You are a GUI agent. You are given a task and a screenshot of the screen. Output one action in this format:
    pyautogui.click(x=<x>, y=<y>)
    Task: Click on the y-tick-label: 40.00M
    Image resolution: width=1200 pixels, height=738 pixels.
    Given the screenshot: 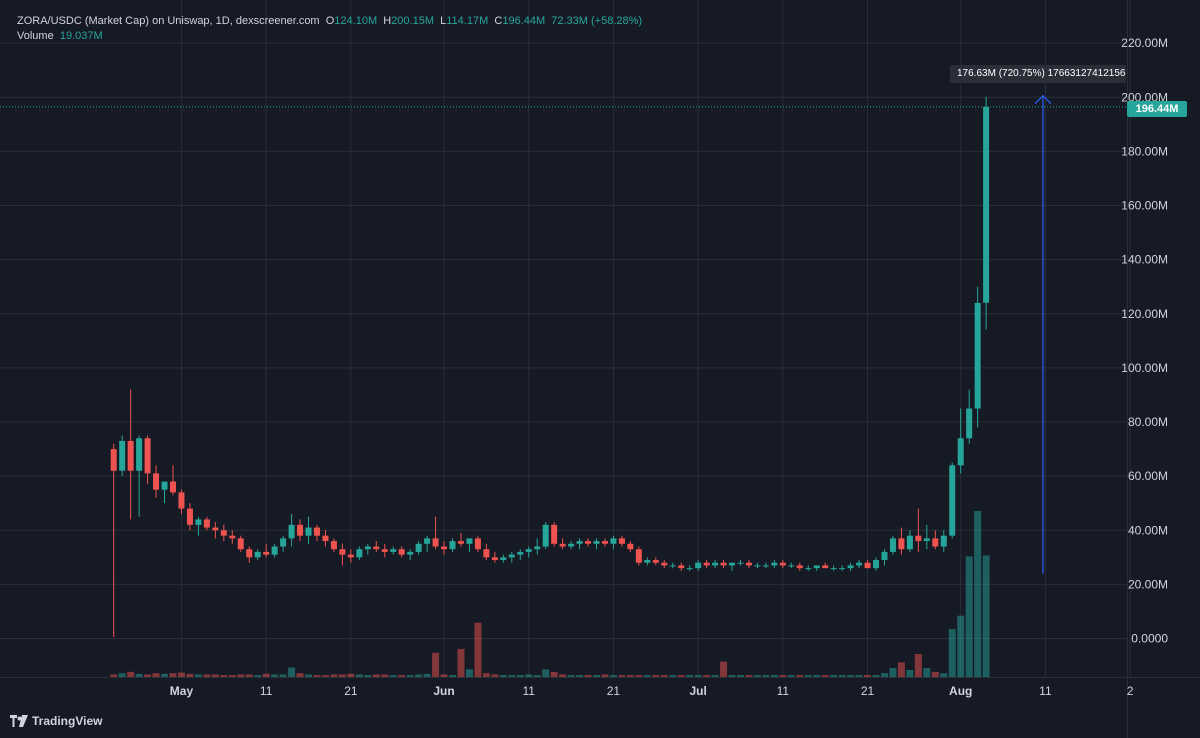 What is the action you would take?
    pyautogui.click(x=1148, y=530)
    